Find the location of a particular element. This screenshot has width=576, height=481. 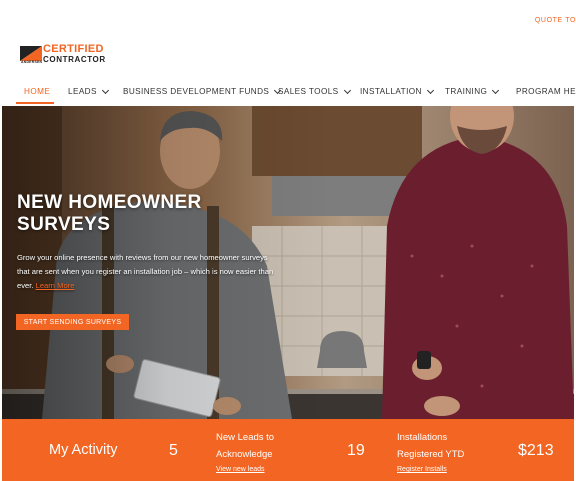

nav-item-leads: LEADS is located at coordinates (88, 91).